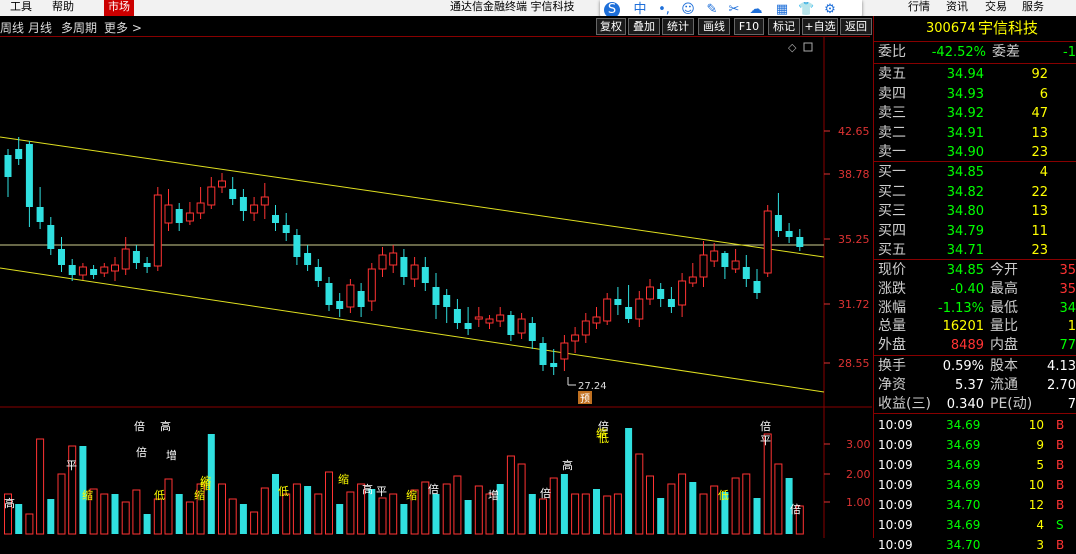 Image resolution: width=1076 pixels, height=554 pixels. What do you see at coordinates (1004, 270) in the screenshot?
I see `stat-label: 今开` at bounding box center [1004, 270].